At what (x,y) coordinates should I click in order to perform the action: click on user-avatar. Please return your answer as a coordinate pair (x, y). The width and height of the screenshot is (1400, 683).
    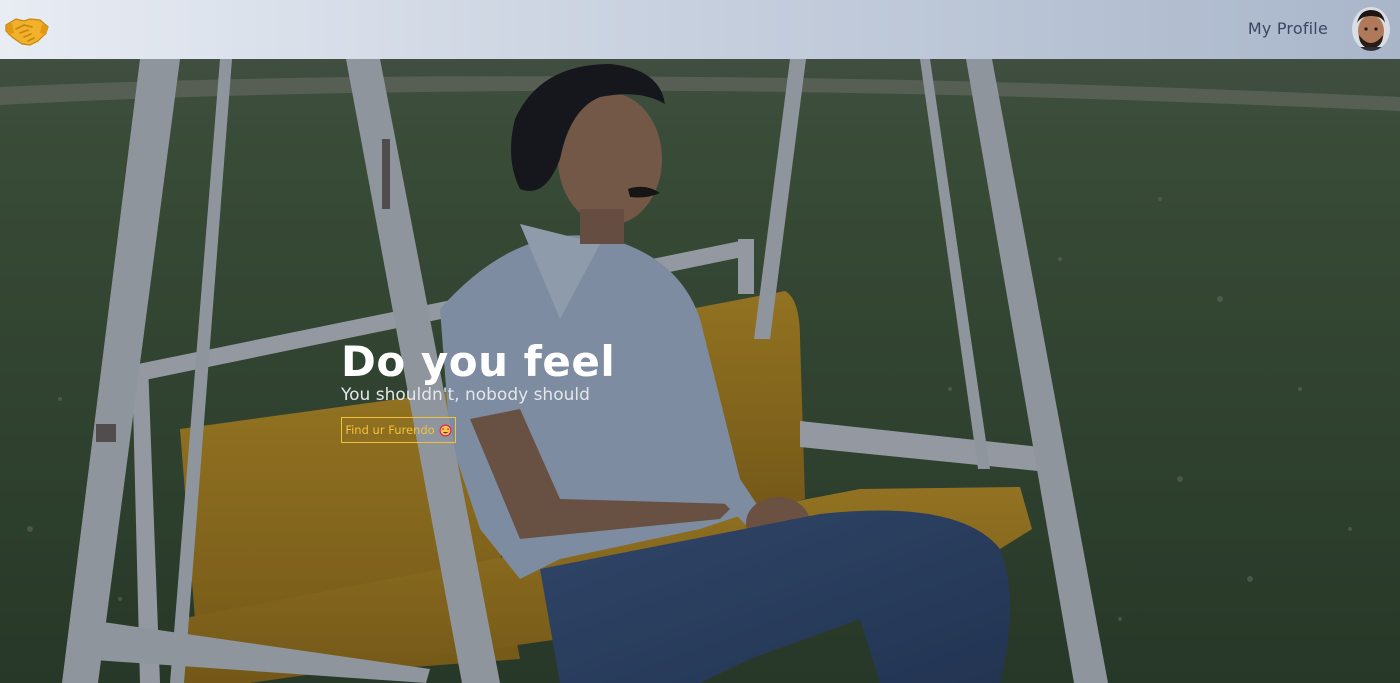
    Looking at the image, I should click on (1371, 29).